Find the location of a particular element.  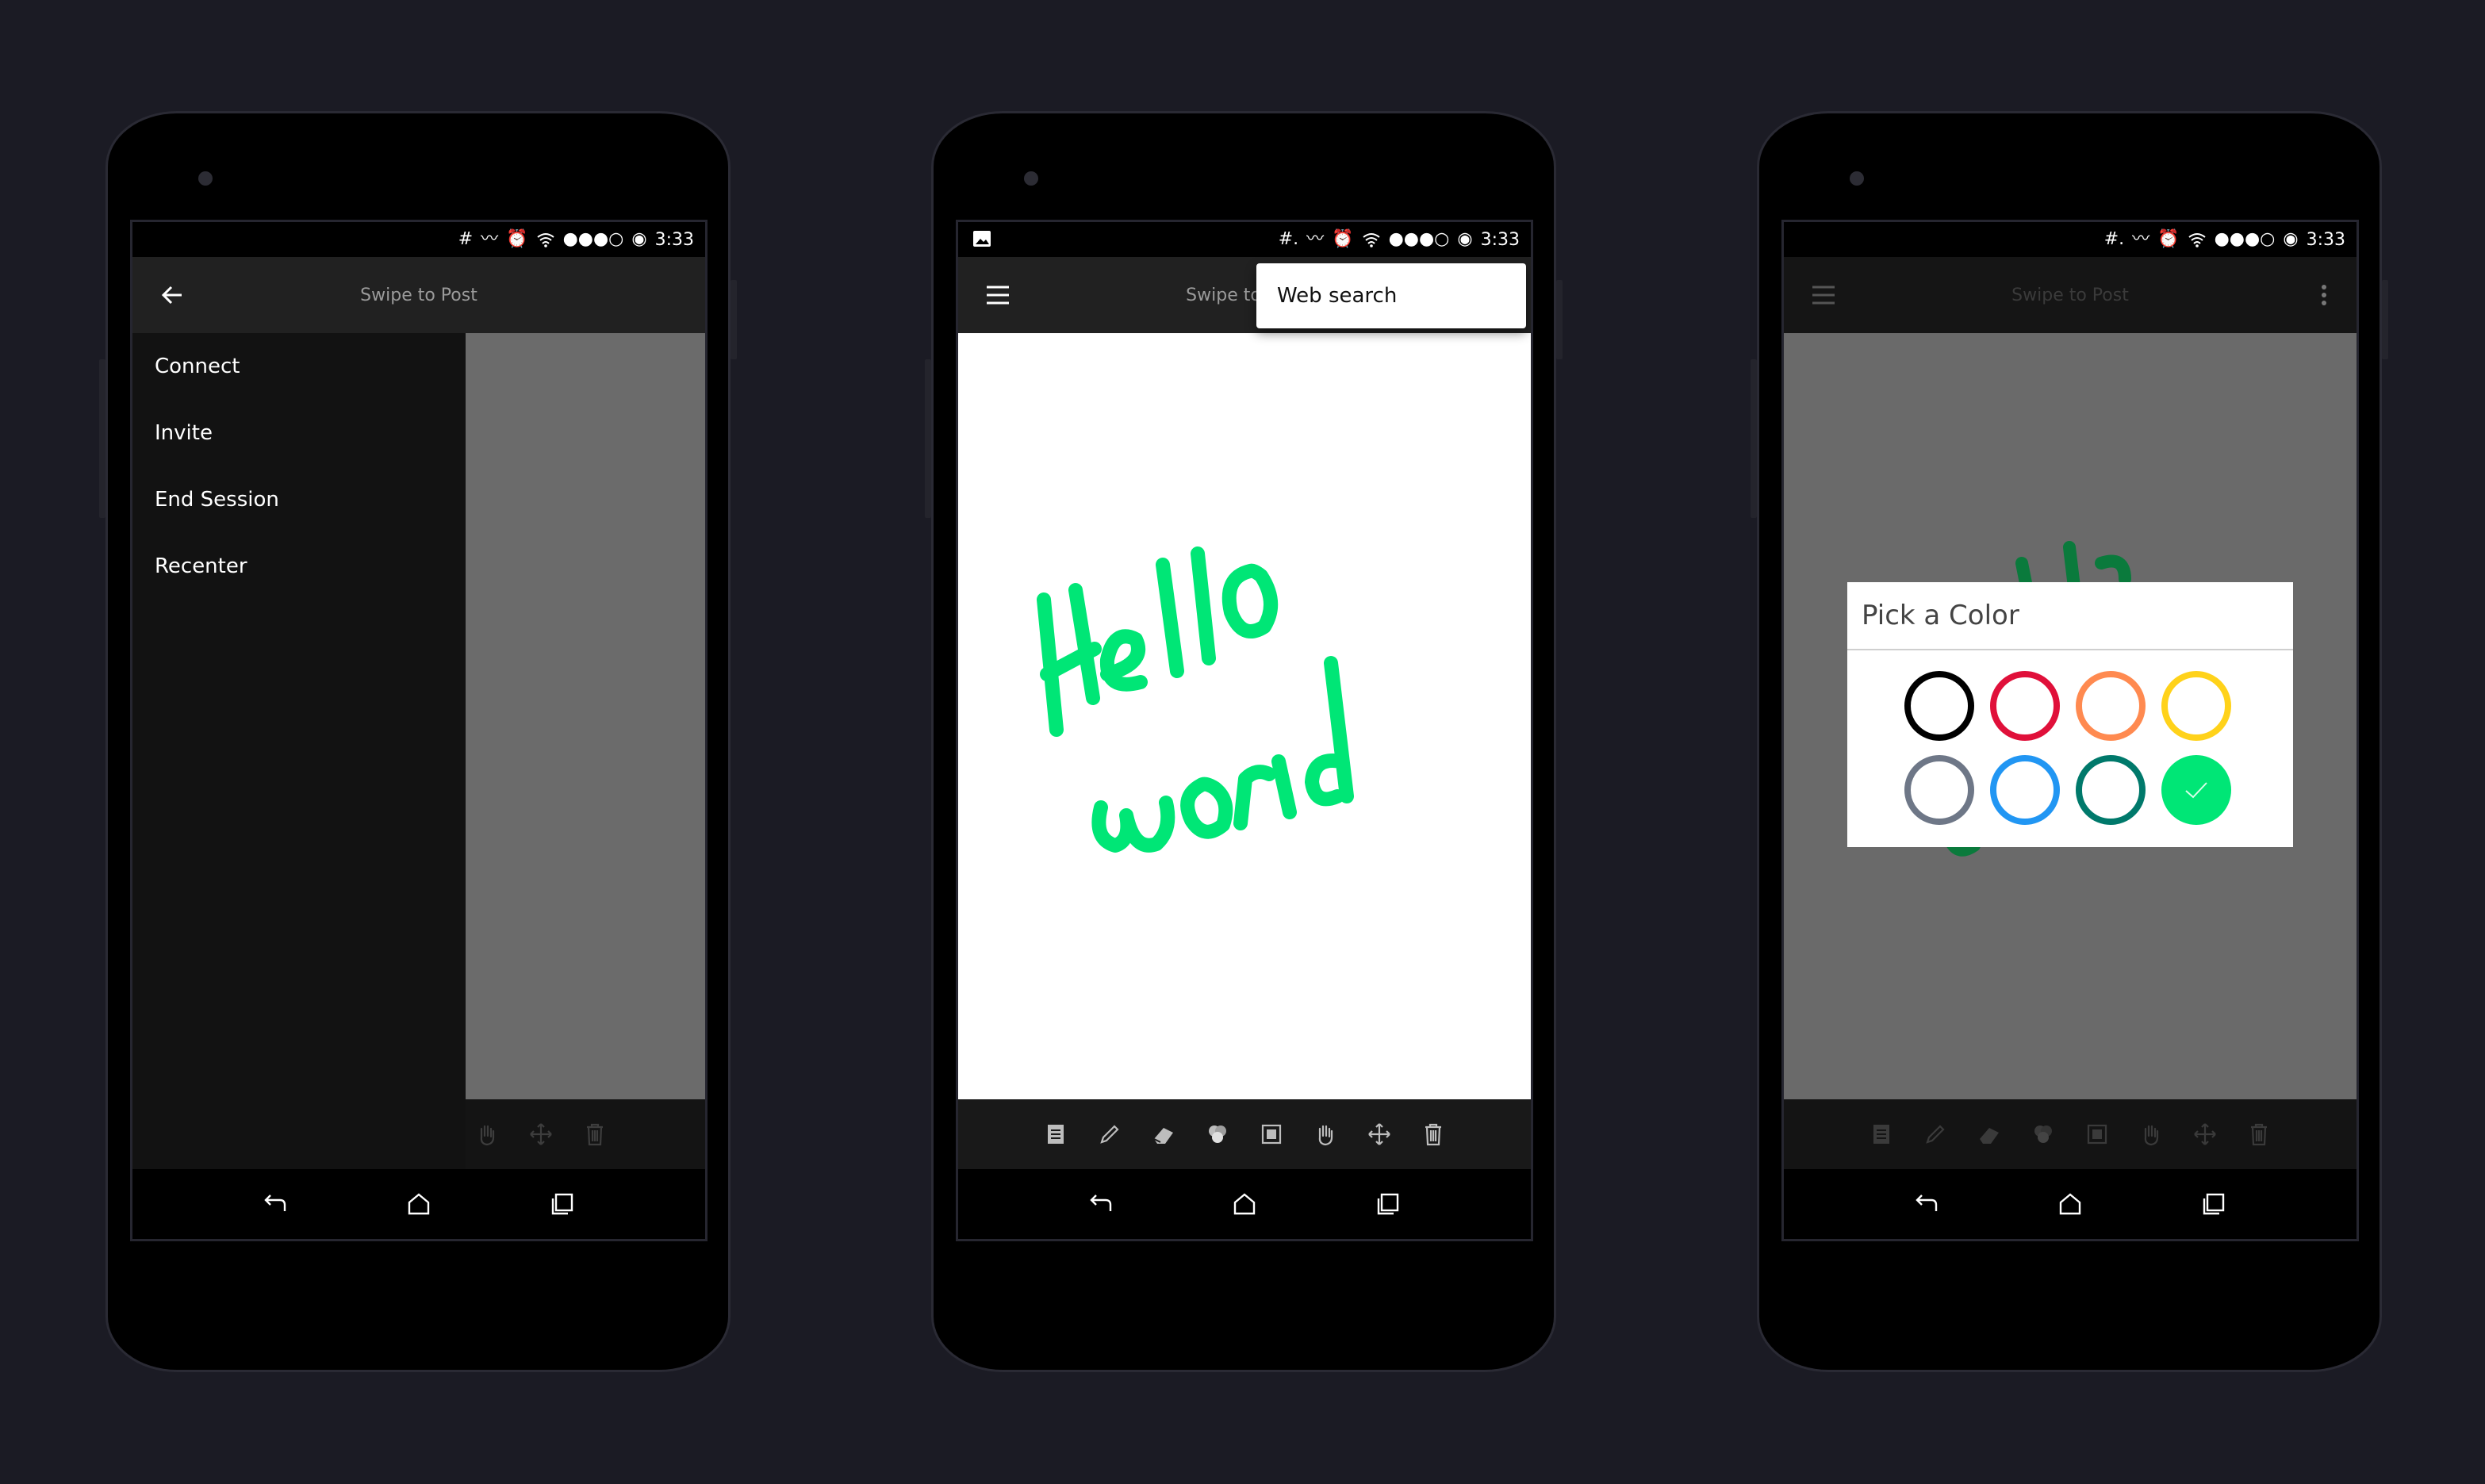

drawing-canvas is located at coordinates (1244, 716).